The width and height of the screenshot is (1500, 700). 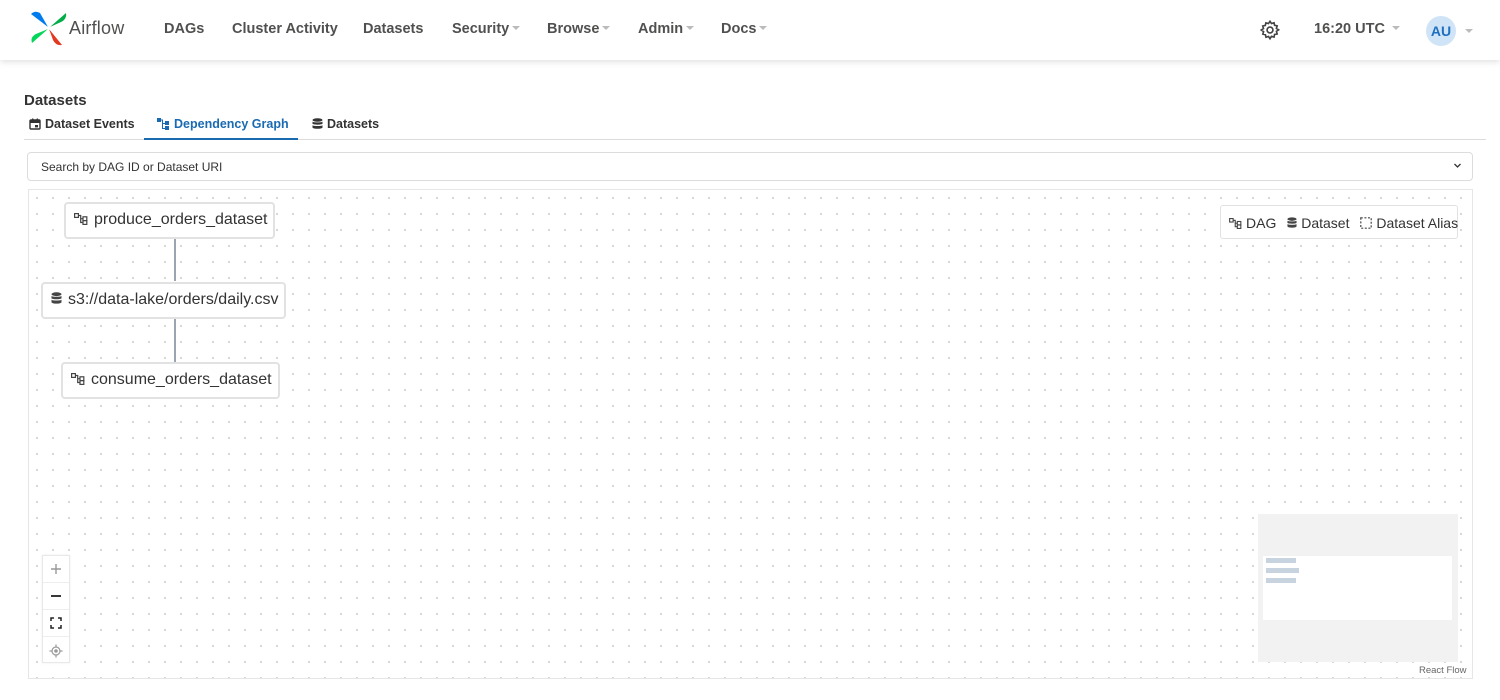 What do you see at coordinates (132, 167) in the screenshot?
I see `search-placeholder: Search by DAG ID or Dataset URI` at bounding box center [132, 167].